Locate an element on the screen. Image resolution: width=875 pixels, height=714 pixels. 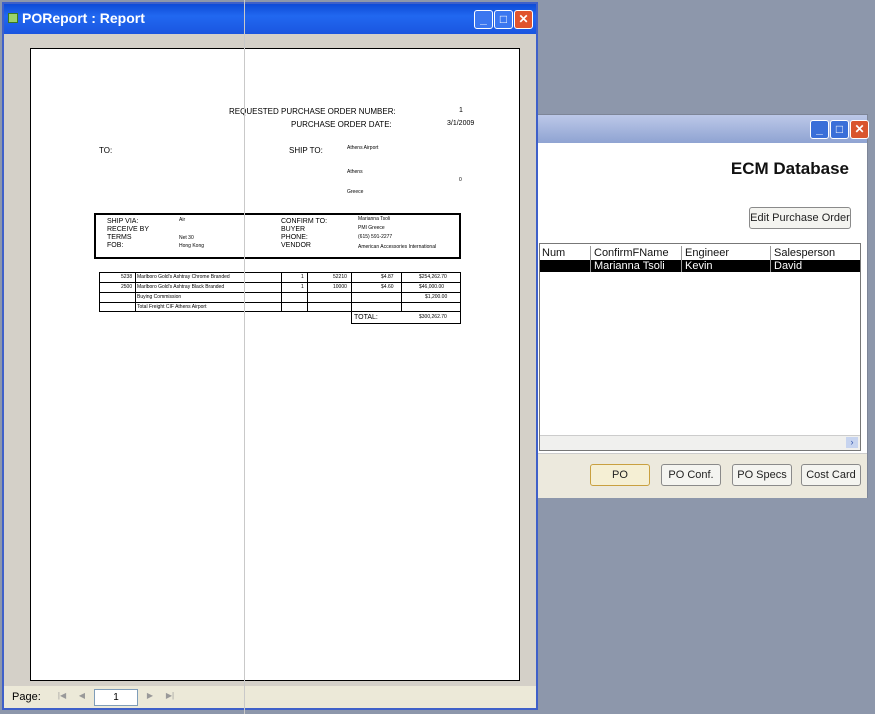
cell-salesperson: David is located at coordinates (788, 266).